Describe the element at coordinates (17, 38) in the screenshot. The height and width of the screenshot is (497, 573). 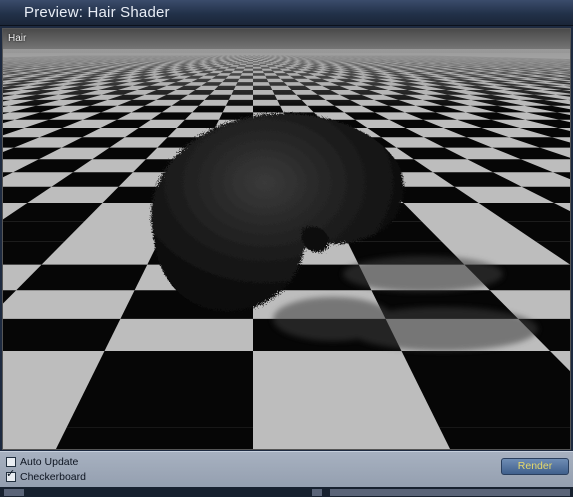
I see `viewport-label: Hair` at that location.